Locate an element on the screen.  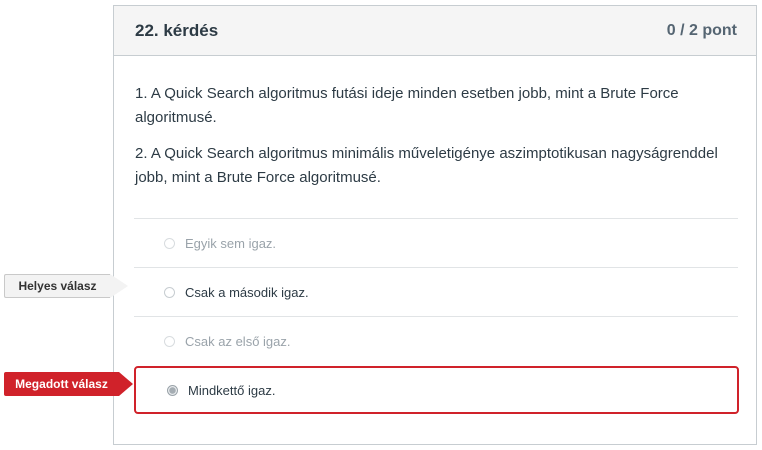
answer-label: Egyik sem igaz. is located at coordinates (231, 243).